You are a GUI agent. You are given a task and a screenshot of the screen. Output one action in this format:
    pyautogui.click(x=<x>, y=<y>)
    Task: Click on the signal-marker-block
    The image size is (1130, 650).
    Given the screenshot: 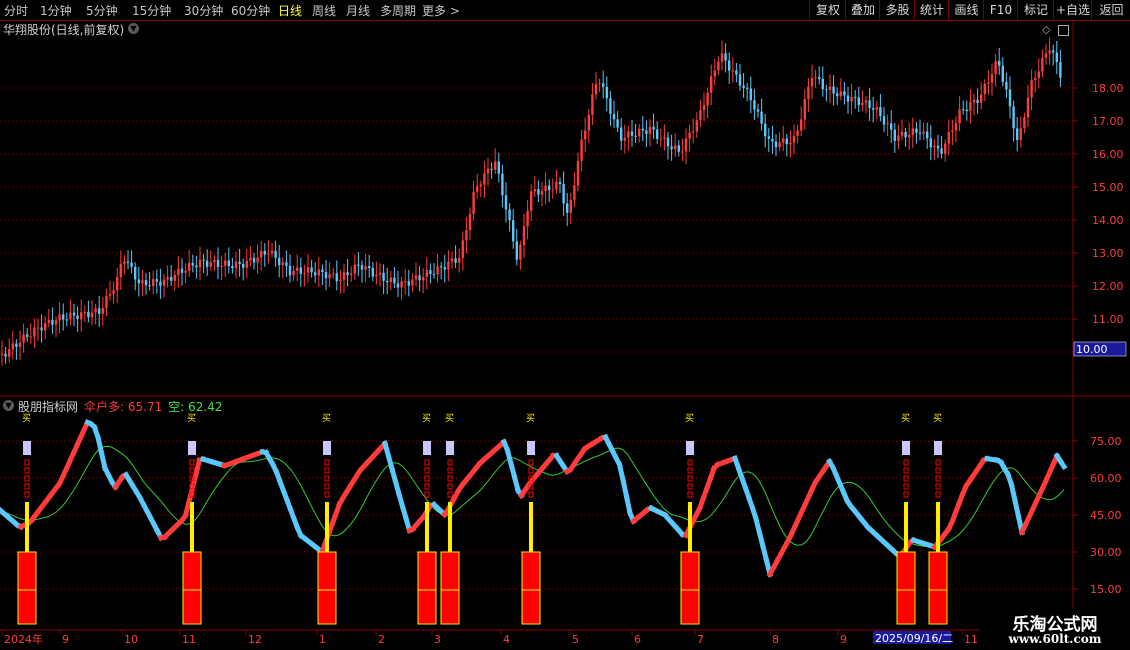 What is the action you would take?
    pyautogui.click(x=192, y=448)
    